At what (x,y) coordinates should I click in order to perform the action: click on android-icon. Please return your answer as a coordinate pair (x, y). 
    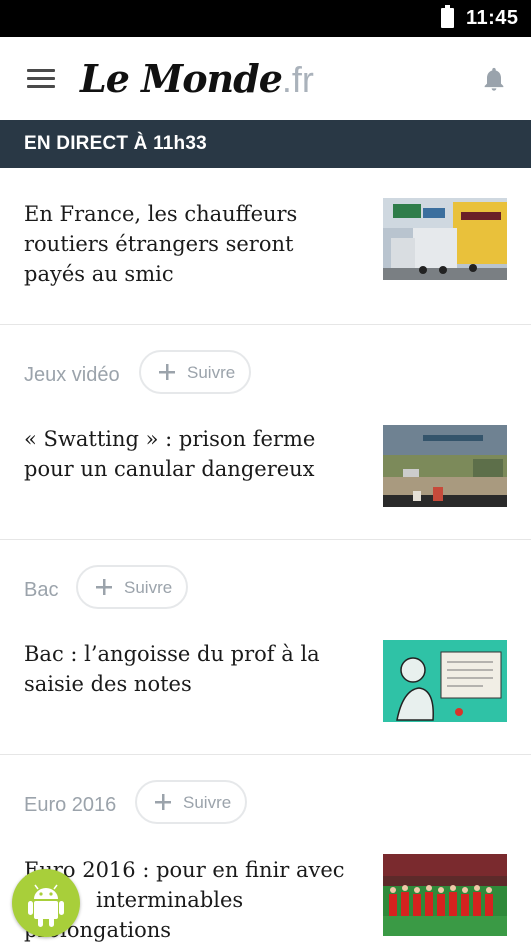
    Looking at the image, I should click on (46, 905).